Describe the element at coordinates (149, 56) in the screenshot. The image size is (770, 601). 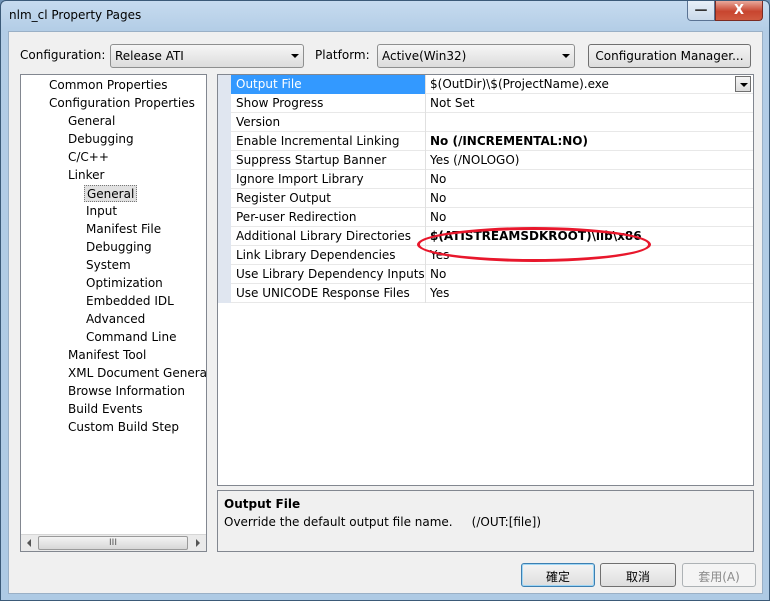
I see `configuration-value: Release ATI` at that location.